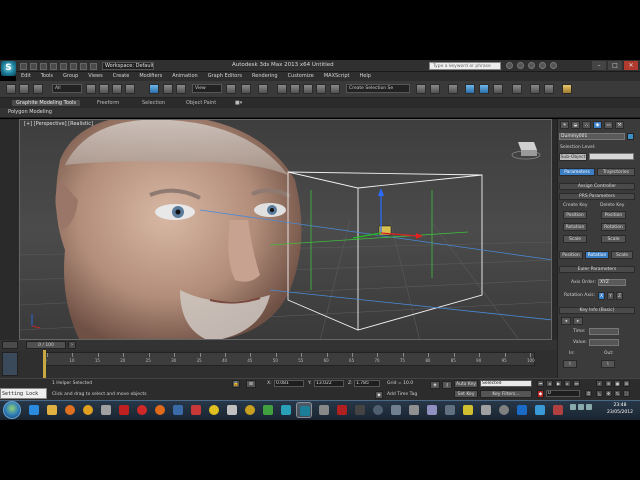 The image size is (640, 480). Describe the element at coordinates (378, 410) in the screenshot. I see `steam-app-icon` at that location.